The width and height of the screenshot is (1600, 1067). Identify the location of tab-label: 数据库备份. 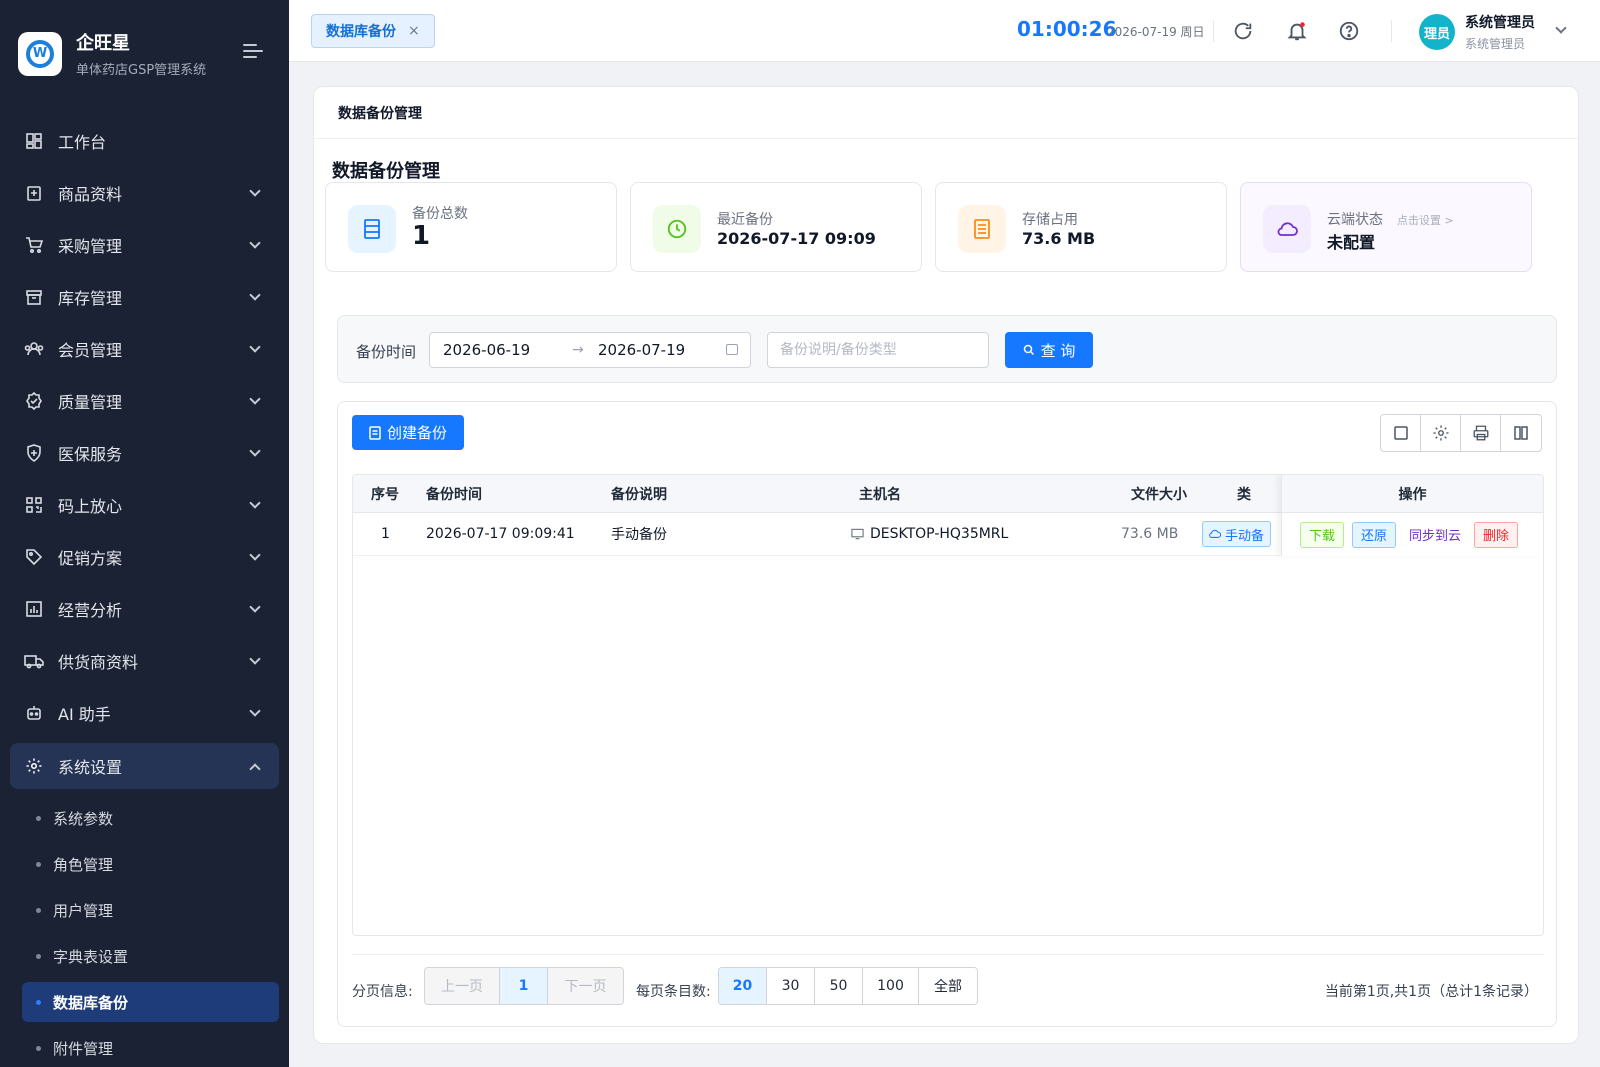
(361, 32).